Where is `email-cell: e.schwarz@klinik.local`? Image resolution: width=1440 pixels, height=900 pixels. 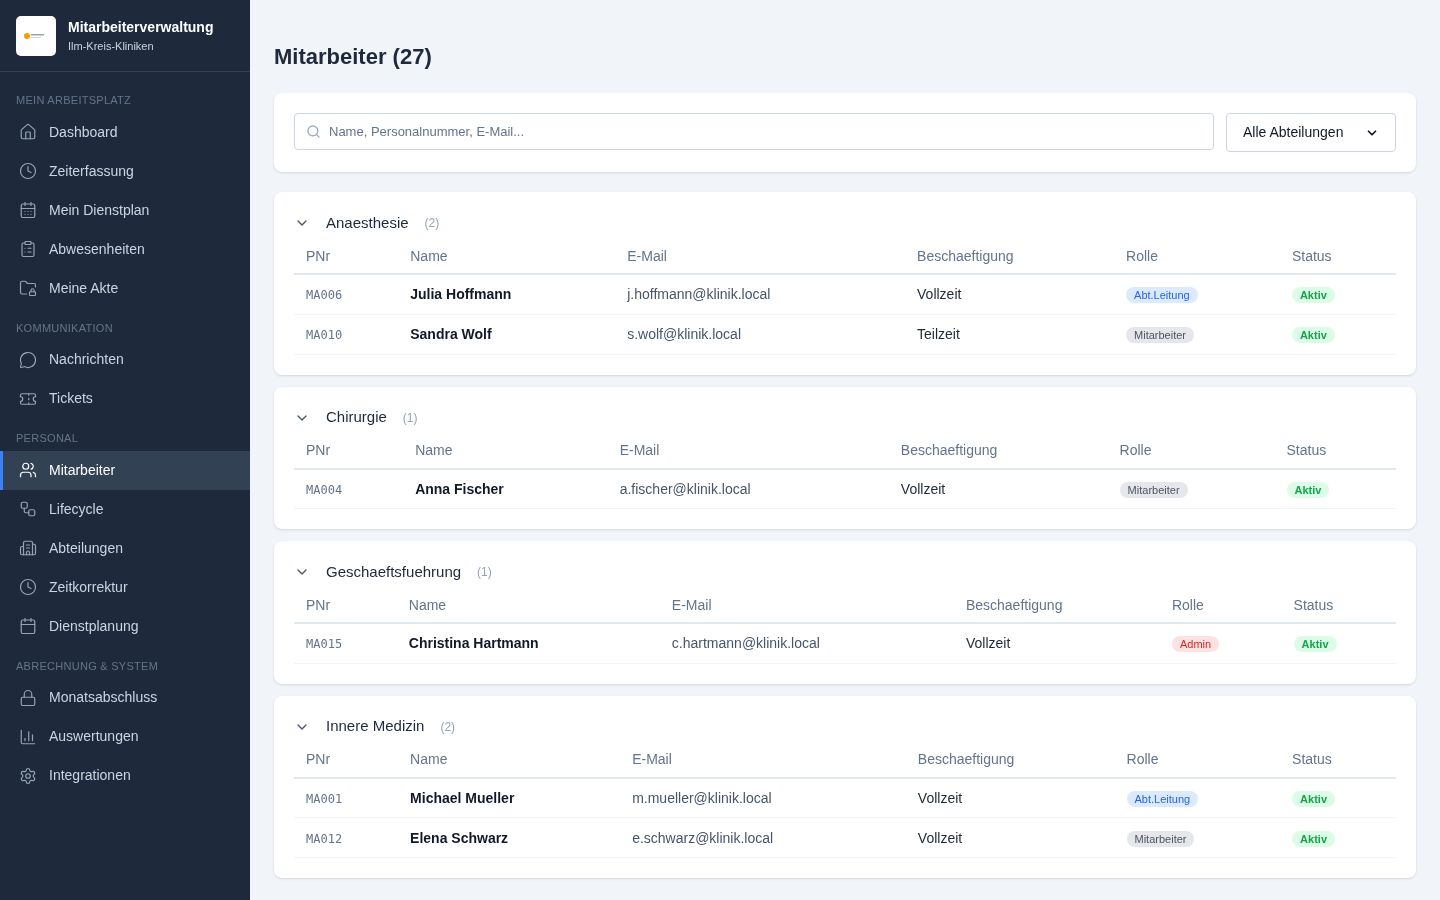 email-cell: e.schwarz@klinik.local is located at coordinates (703, 837).